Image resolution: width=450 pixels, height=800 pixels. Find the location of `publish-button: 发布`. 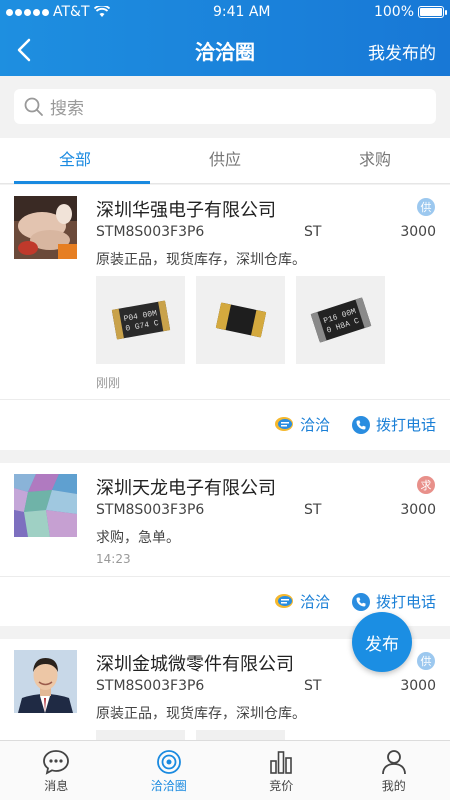

publish-button: 发布 is located at coordinates (382, 642).